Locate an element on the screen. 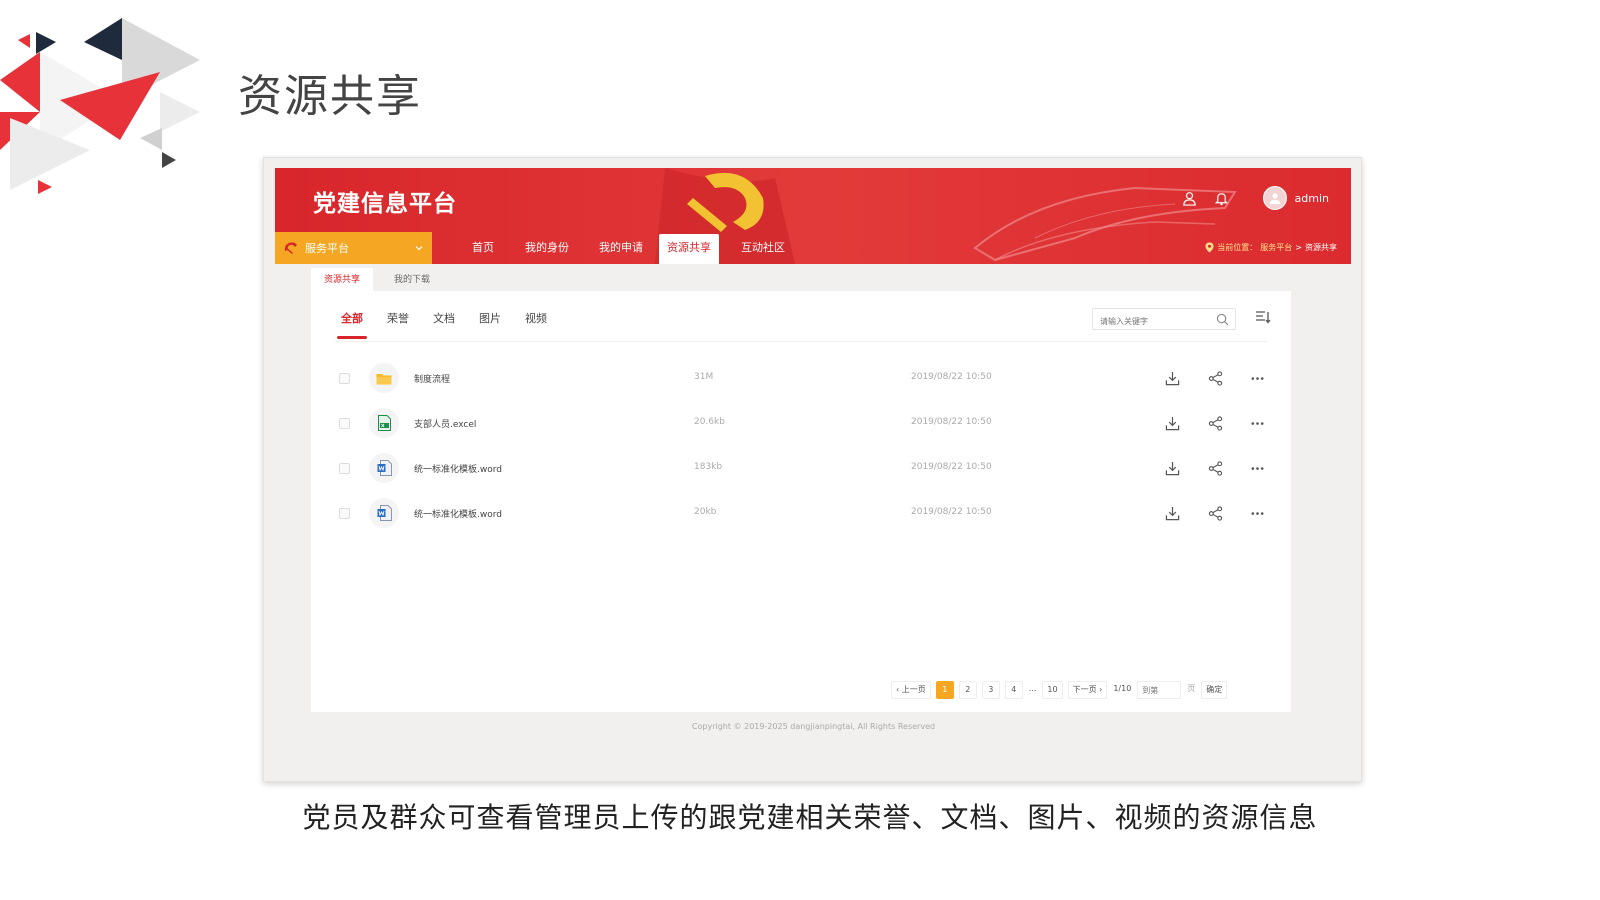 This screenshot has width=1600, height=900. table-row: 统一标准化模板.word 183kb 2019/08/22 10:50 is located at coordinates (803, 468).